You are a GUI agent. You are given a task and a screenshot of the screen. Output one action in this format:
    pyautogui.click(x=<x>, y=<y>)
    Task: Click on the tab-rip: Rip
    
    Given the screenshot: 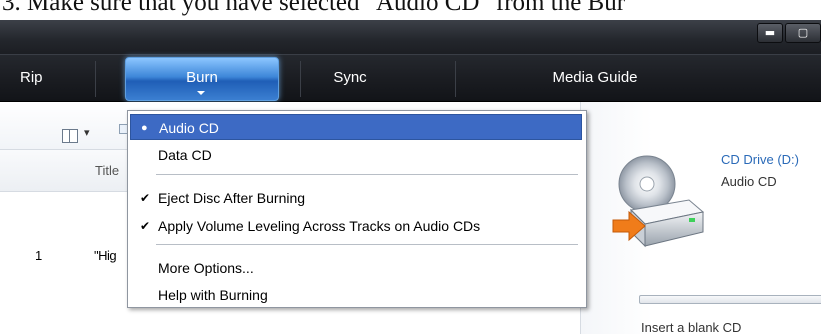 What is the action you would take?
    pyautogui.click(x=40, y=79)
    